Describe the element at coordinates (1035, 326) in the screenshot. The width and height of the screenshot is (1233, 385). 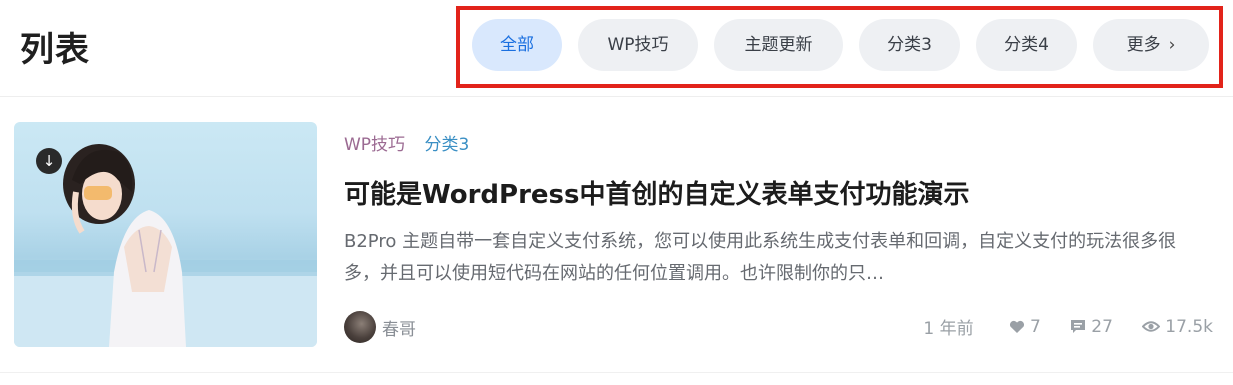
I see `likes-count: 7` at that location.